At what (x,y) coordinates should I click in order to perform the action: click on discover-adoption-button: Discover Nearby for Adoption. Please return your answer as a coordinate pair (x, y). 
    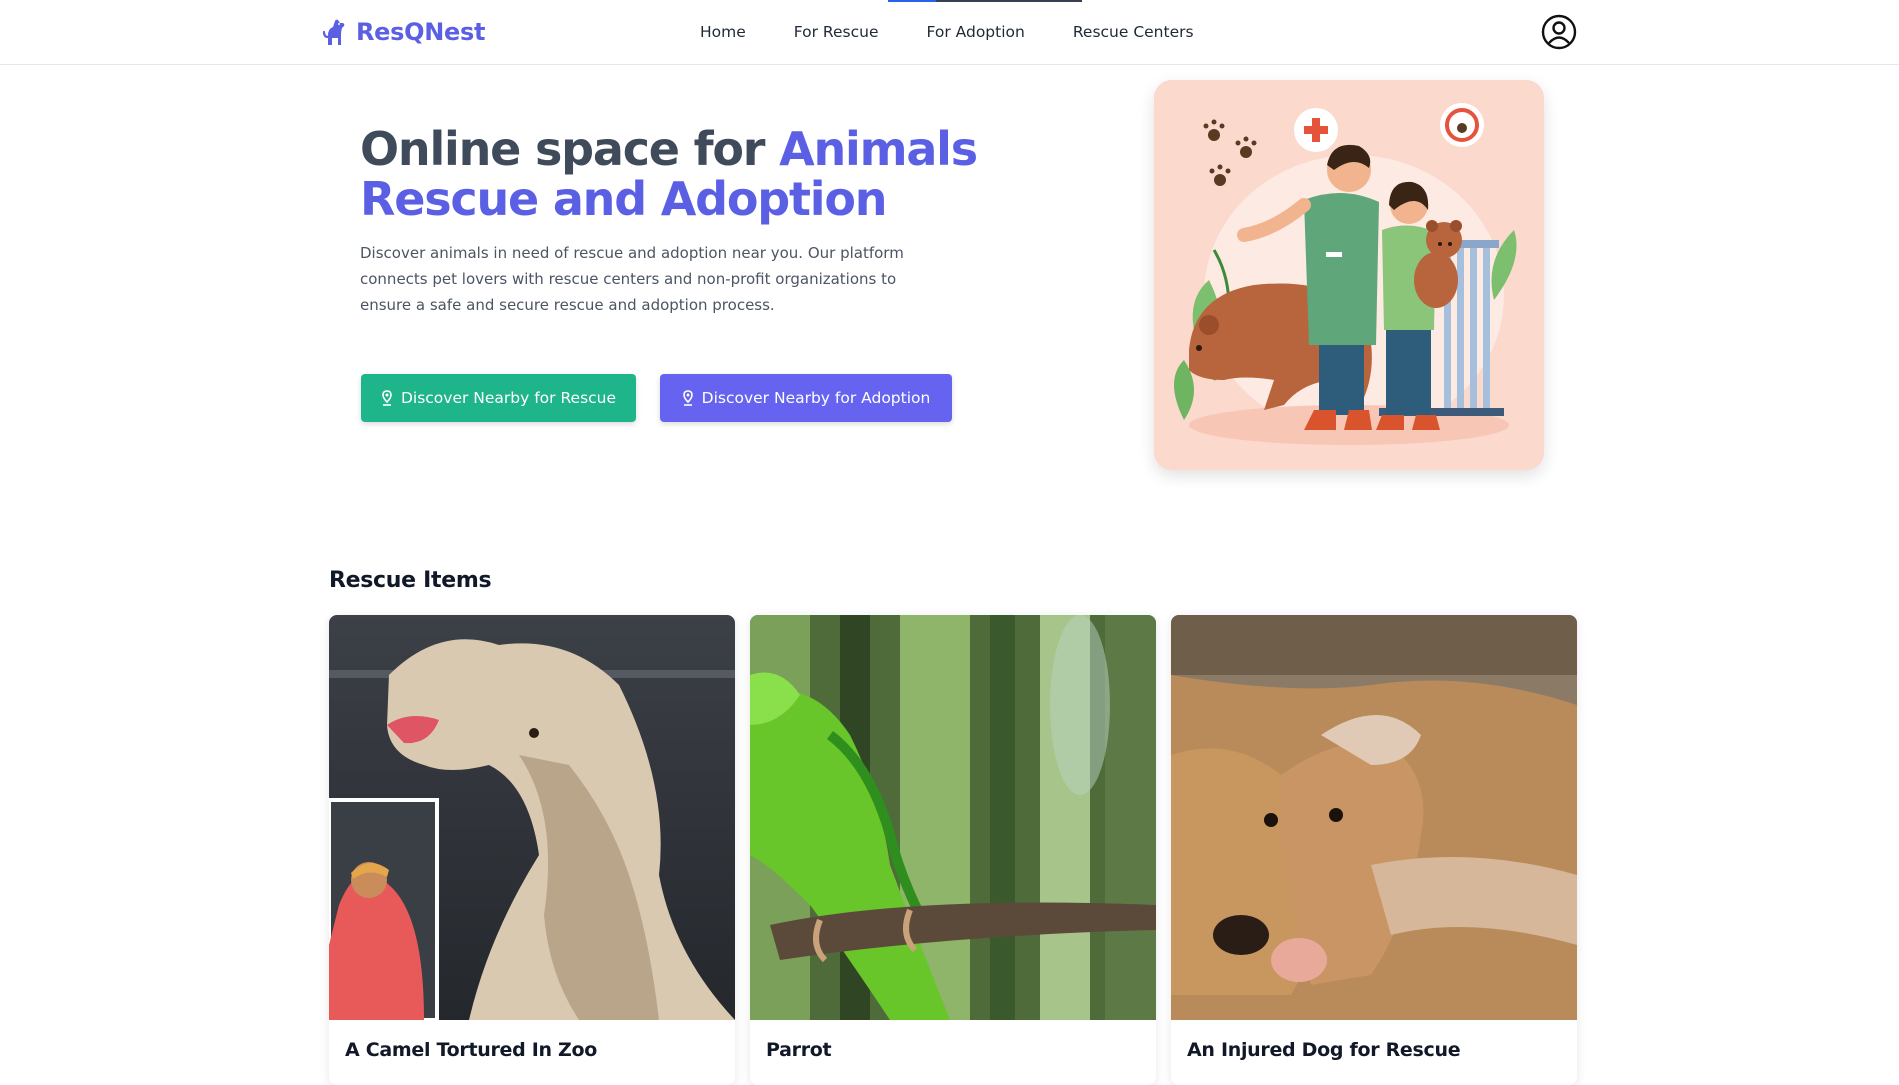
    Looking at the image, I should click on (806, 398).